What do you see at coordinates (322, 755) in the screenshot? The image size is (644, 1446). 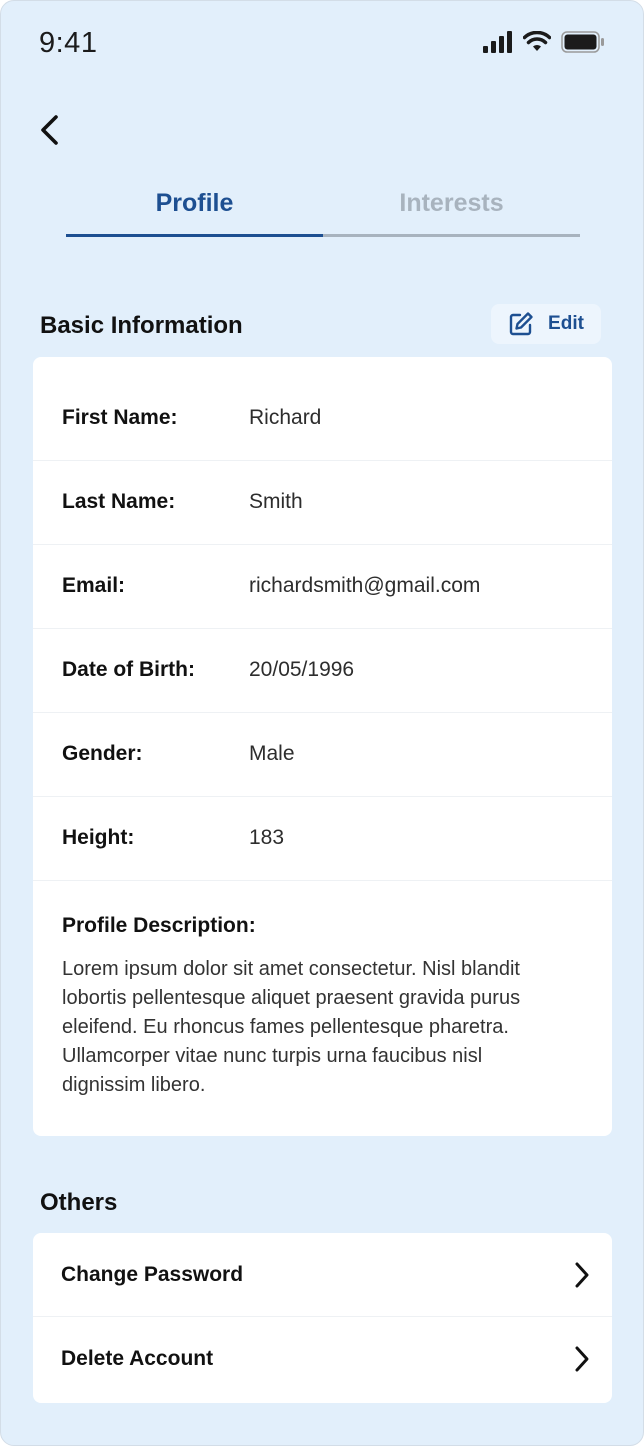 I see `info-row-gender: Gender: Male` at bounding box center [322, 755].